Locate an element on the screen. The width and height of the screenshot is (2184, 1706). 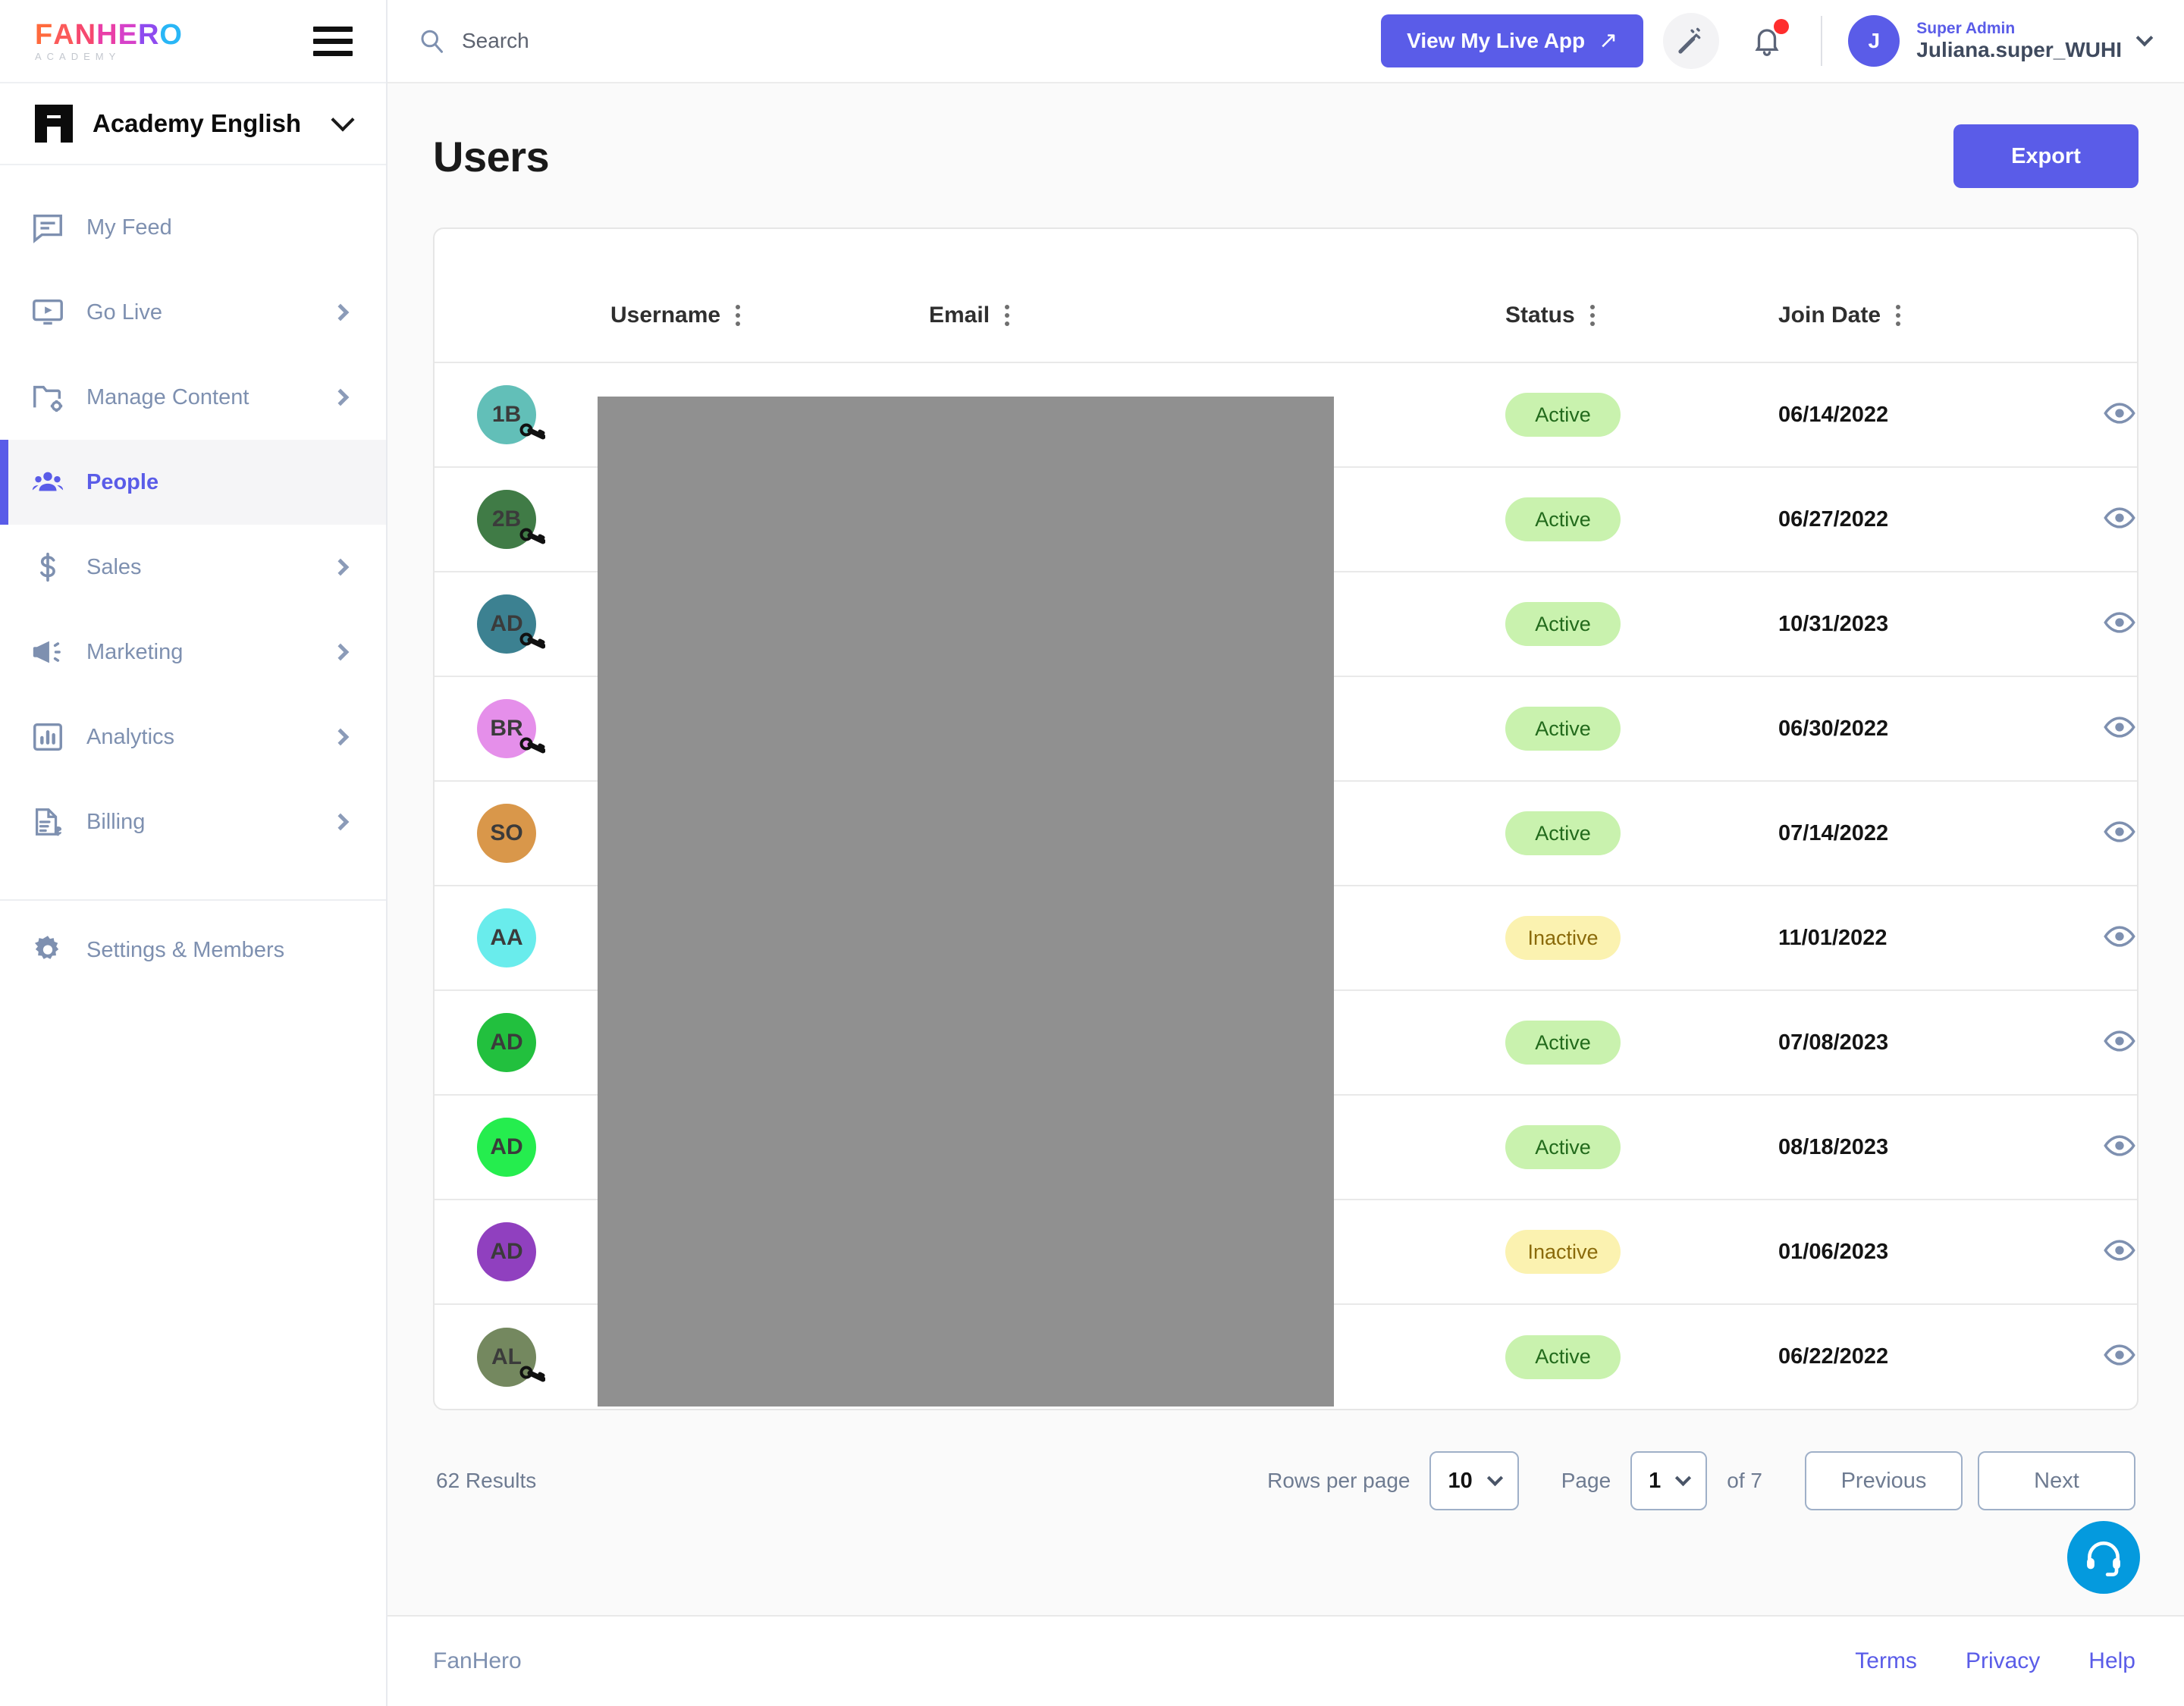
cell-join-date: 07/14/2022 is located at coordinates (1914, 833).